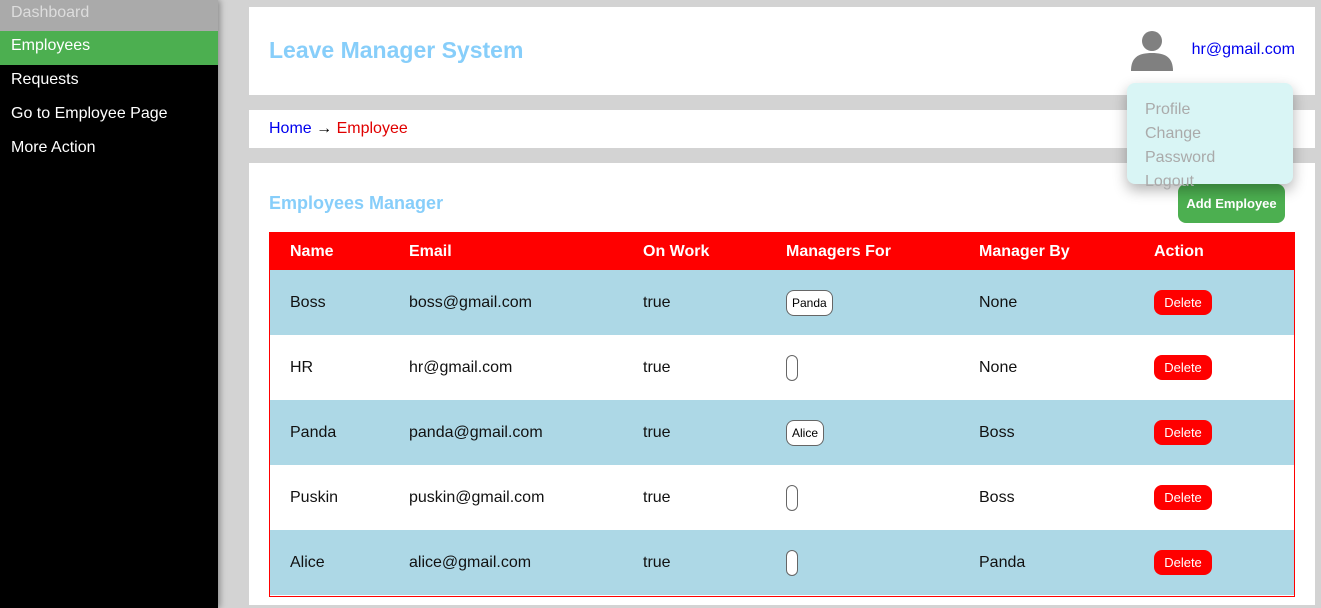 This screenshot has width=1321, height=608. I want to click on cell-managers-for: Panda, so click(862, 302).